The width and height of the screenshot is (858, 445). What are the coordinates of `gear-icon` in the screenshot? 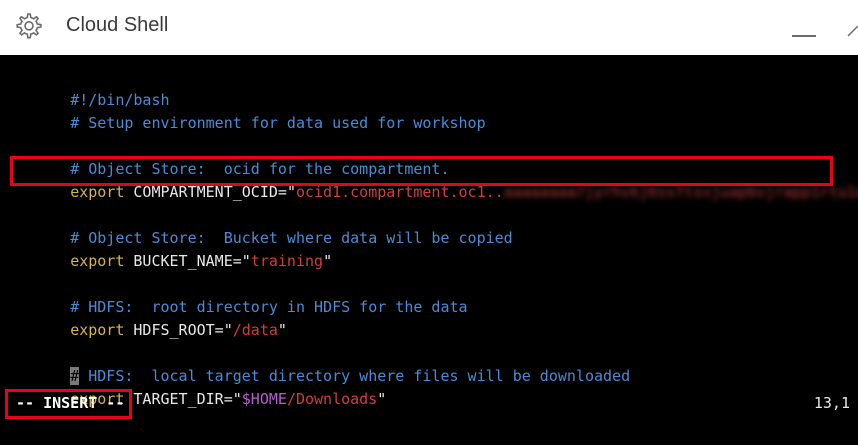 It's located at (28, 26).